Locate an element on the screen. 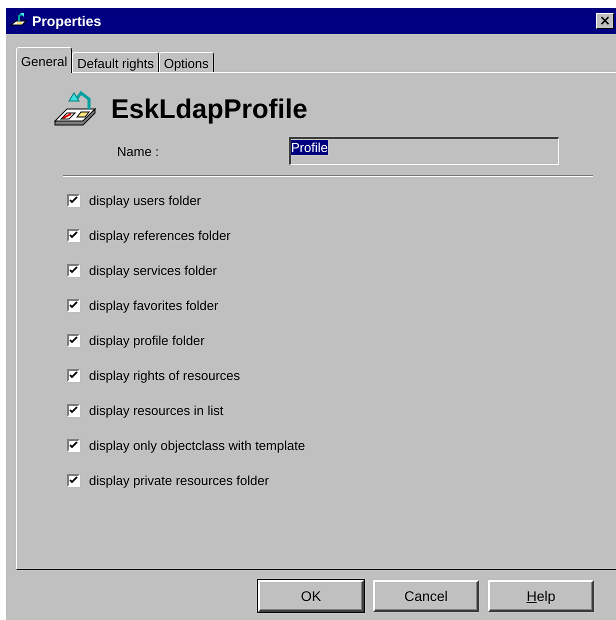 This screenshot has width=616, height=620. option-label: display favorites folder is located at coordinates (153, 305).